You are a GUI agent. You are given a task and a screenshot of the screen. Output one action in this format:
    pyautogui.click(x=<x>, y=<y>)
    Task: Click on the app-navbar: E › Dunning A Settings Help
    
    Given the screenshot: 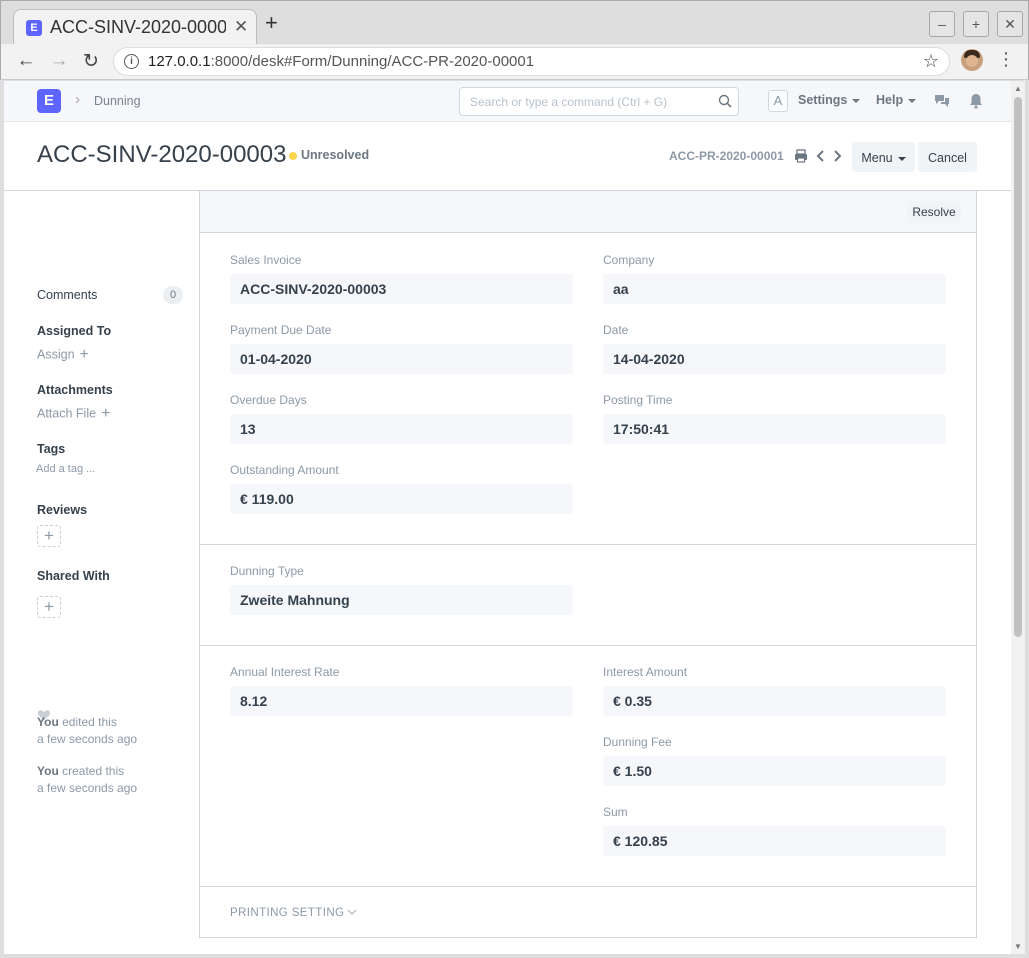 What is the action you would take?
    pyautogui.click(x=507, y=101)
    